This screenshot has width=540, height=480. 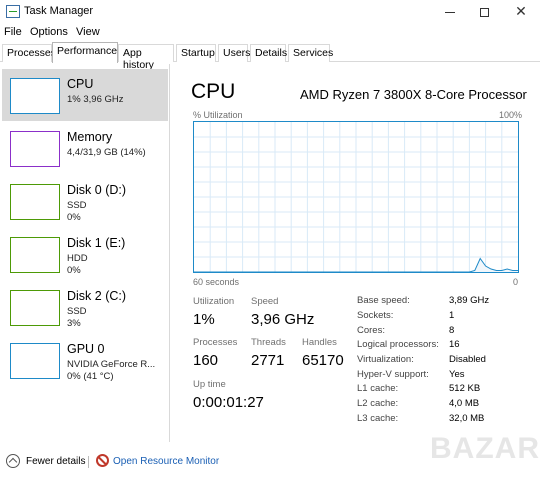 What do you see at coordinates (86, 349) in the screenshot?
I see `sidebar-item-label: GPU 0` at bounding box center [86, 349].